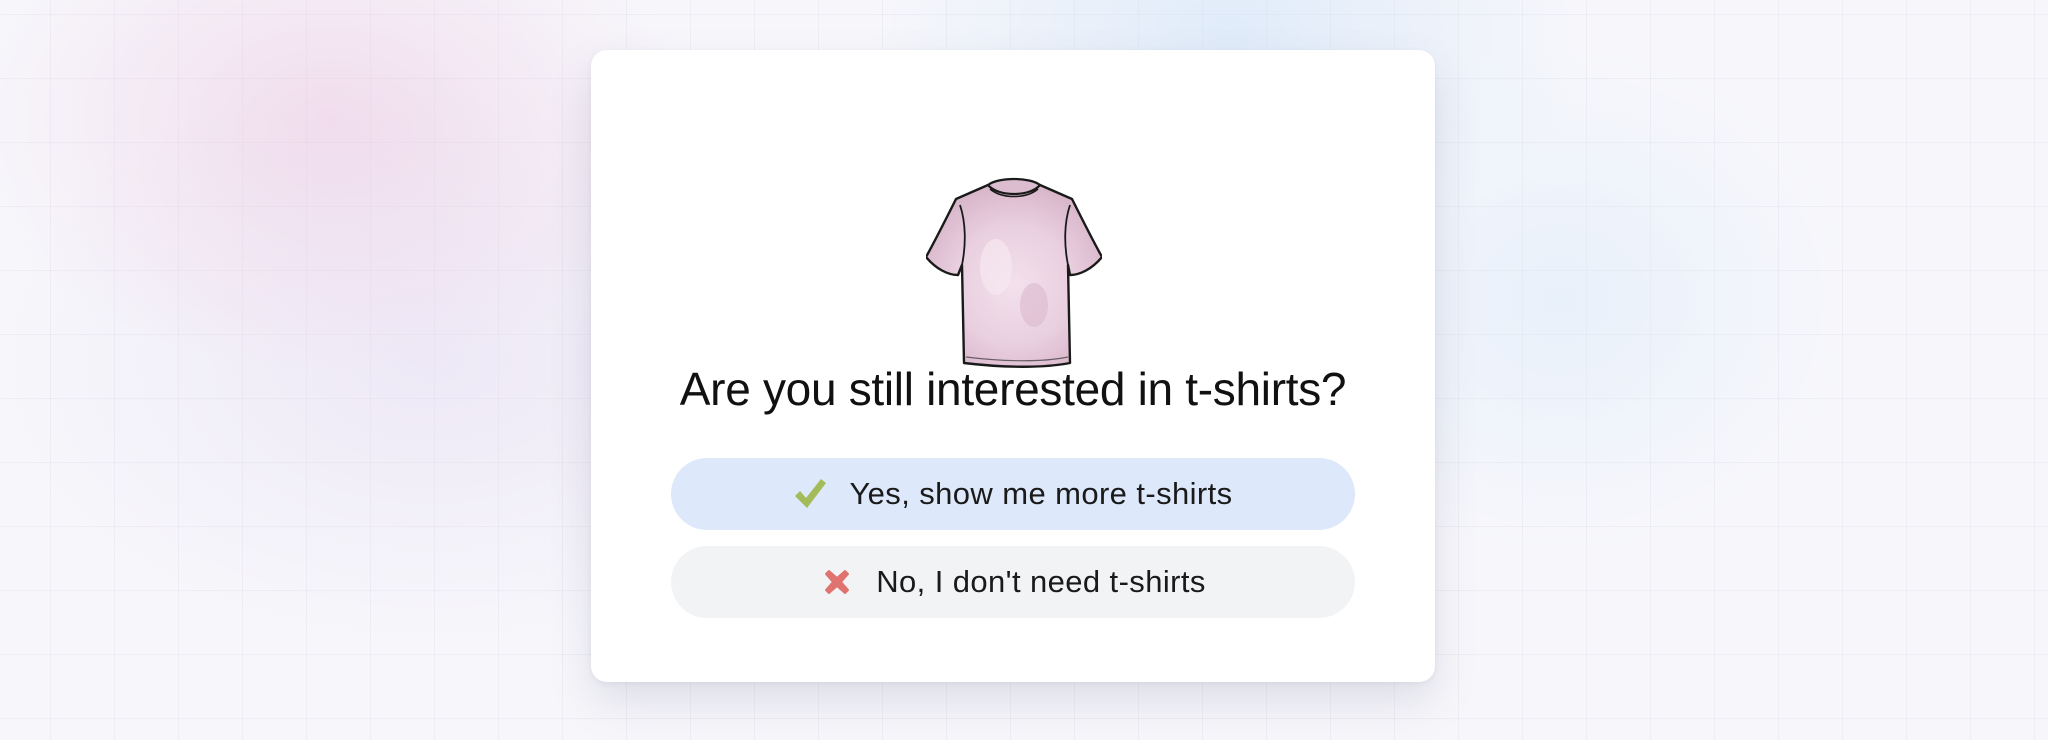 This screenshot has width=2048, height=740. I want to click on question-heading: Are you still interested in t-shirts?, so click(1013, 389).